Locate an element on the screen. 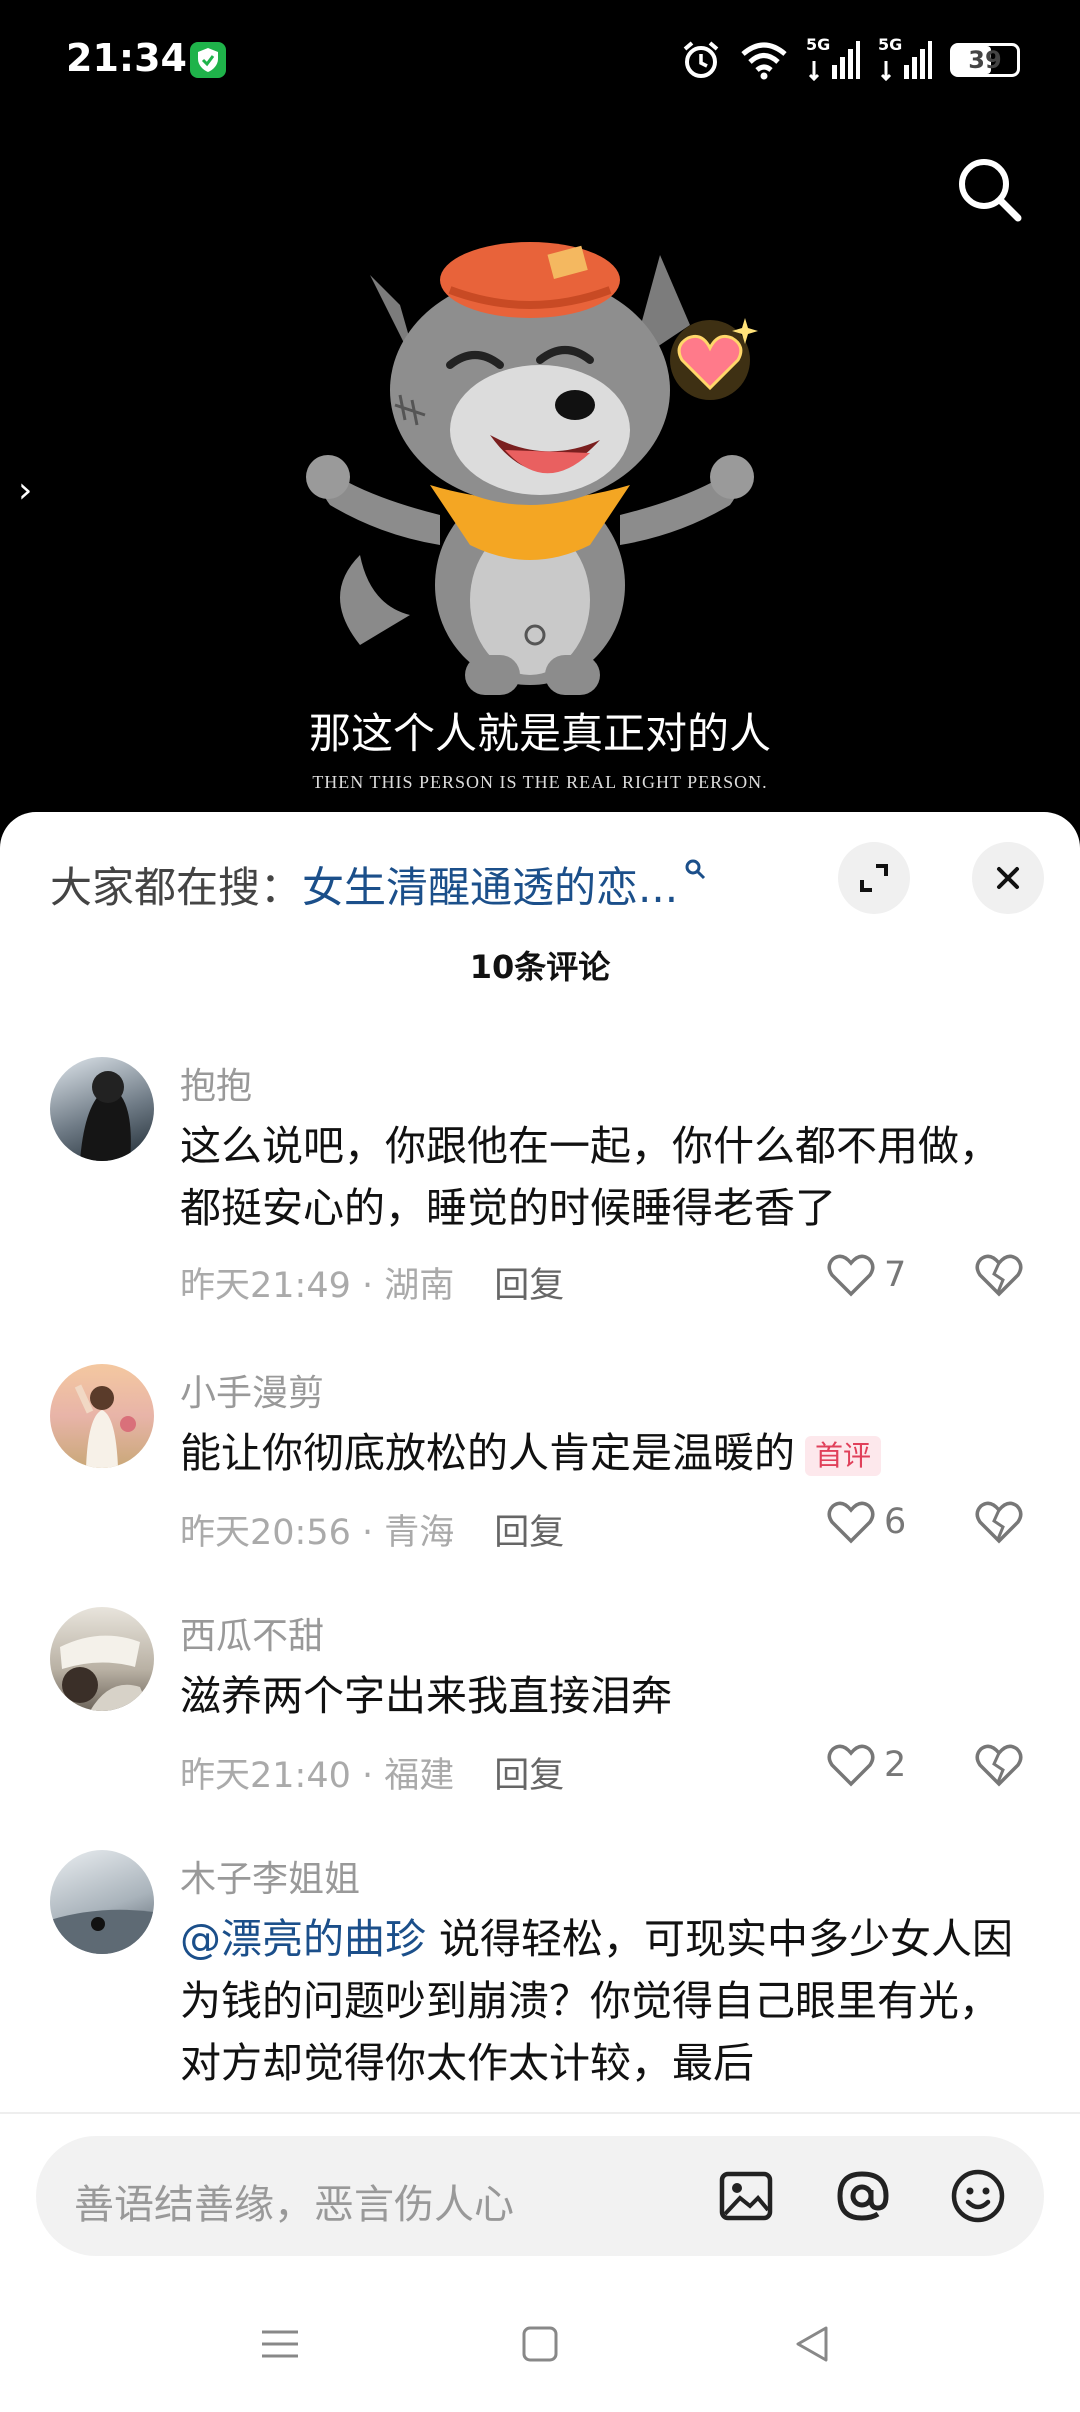 The width and height of the screenshot is (1080, 2412). like-button: 7 is located at coordinates (866, 1275).